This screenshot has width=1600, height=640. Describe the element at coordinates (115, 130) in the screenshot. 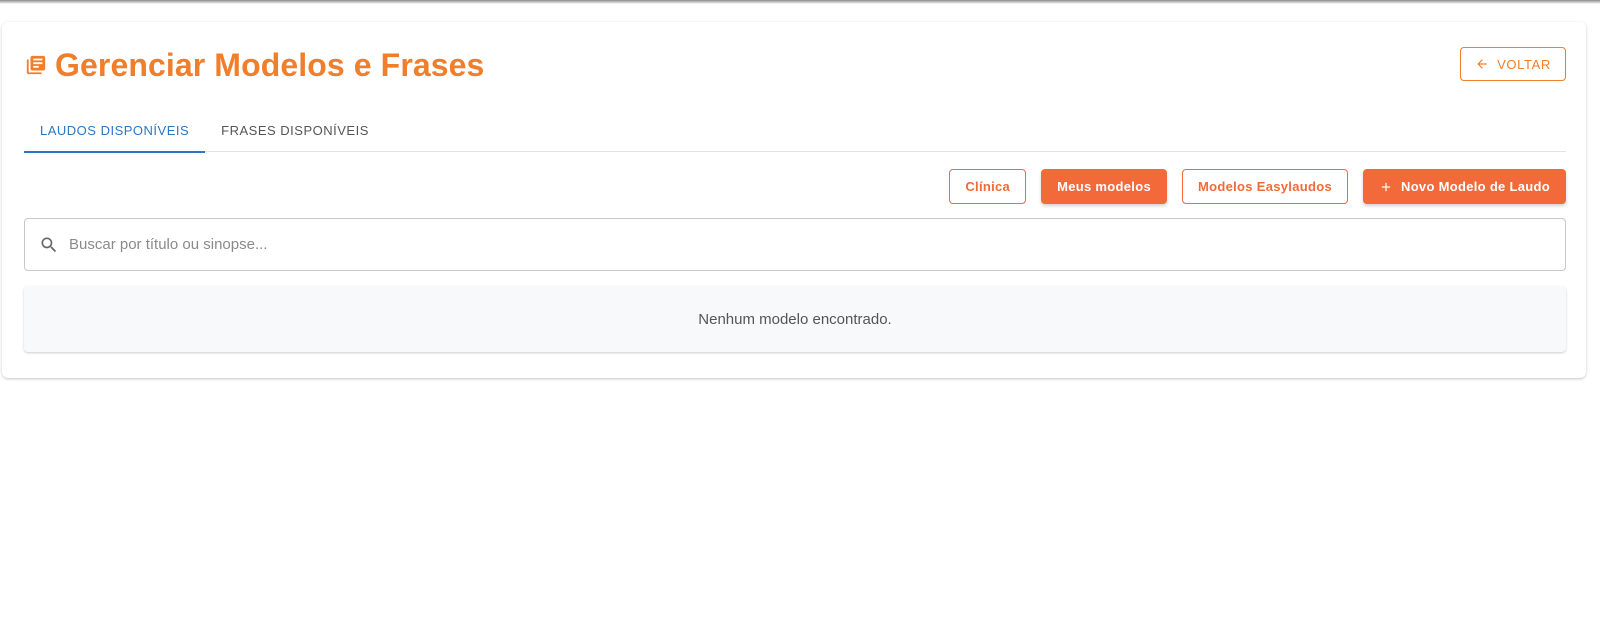

I see `tab-laudos-disponiveis: LAUDOS DISPONÍVEIS` at that location.